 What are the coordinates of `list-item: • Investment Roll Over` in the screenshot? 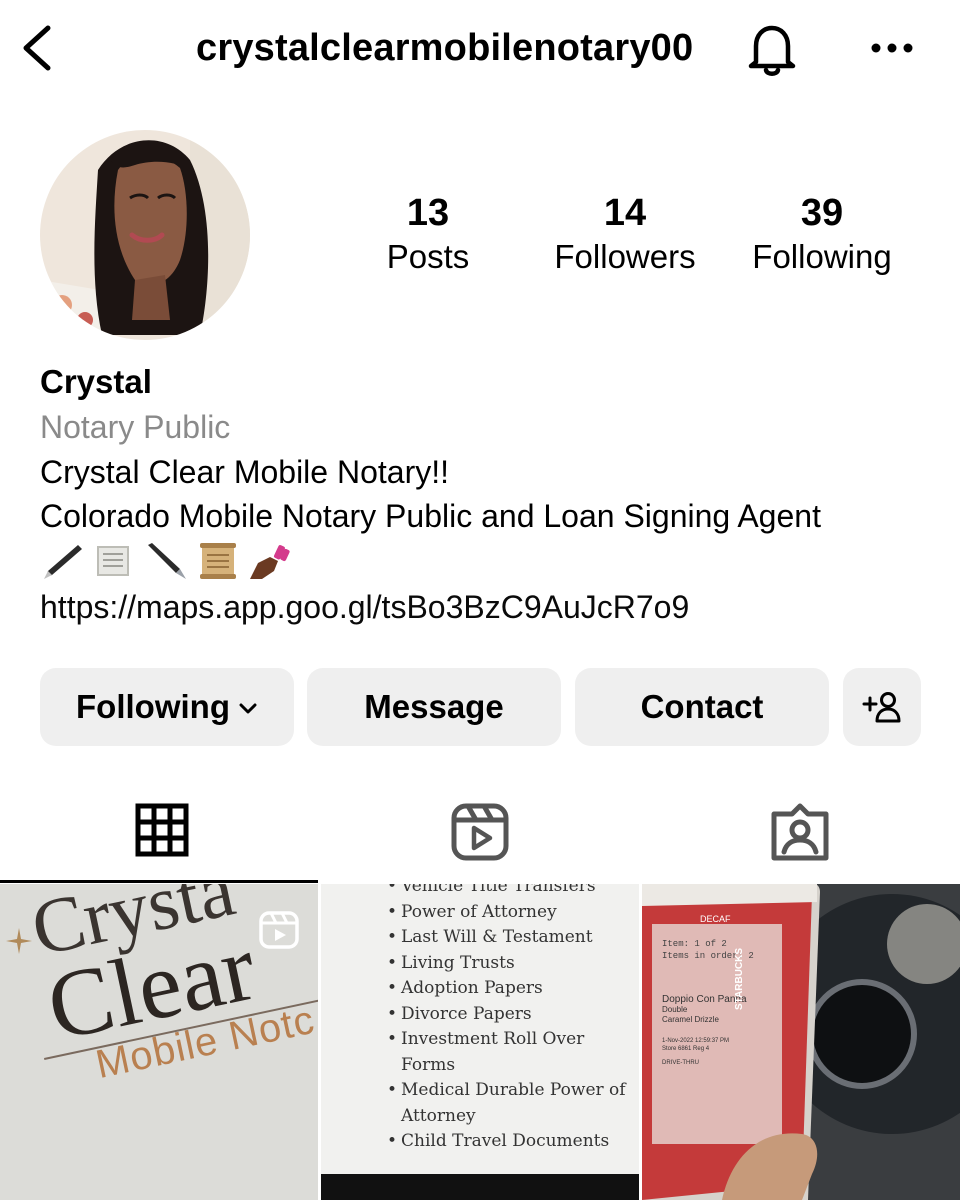 It's located at (486, 1039).